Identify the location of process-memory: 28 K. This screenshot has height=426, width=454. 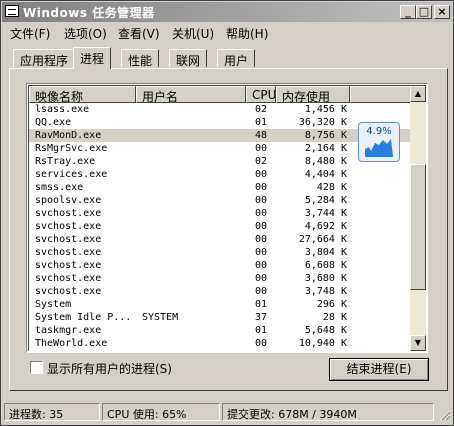
(334, 317).